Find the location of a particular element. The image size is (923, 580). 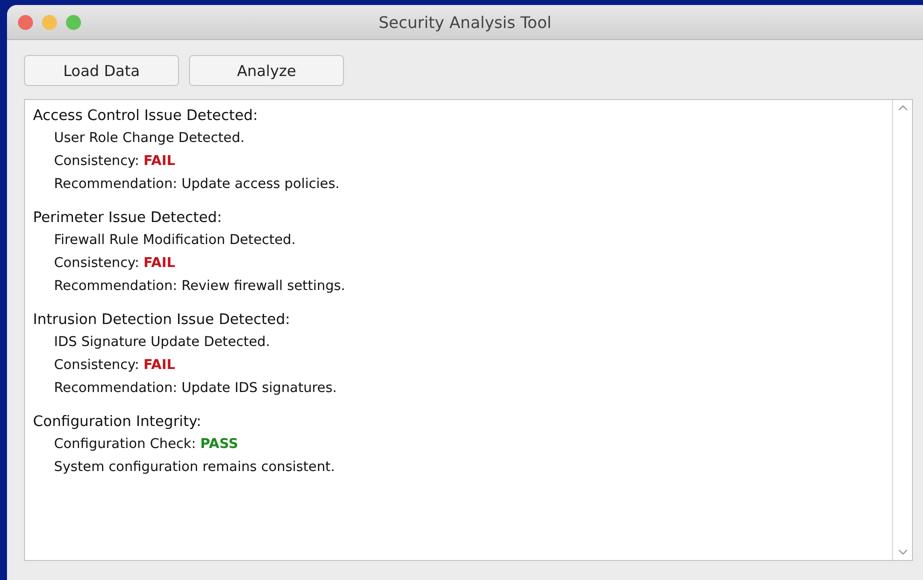

result-line: Recommendation: Update IDS signatures. is located at coordinates (195, 388).